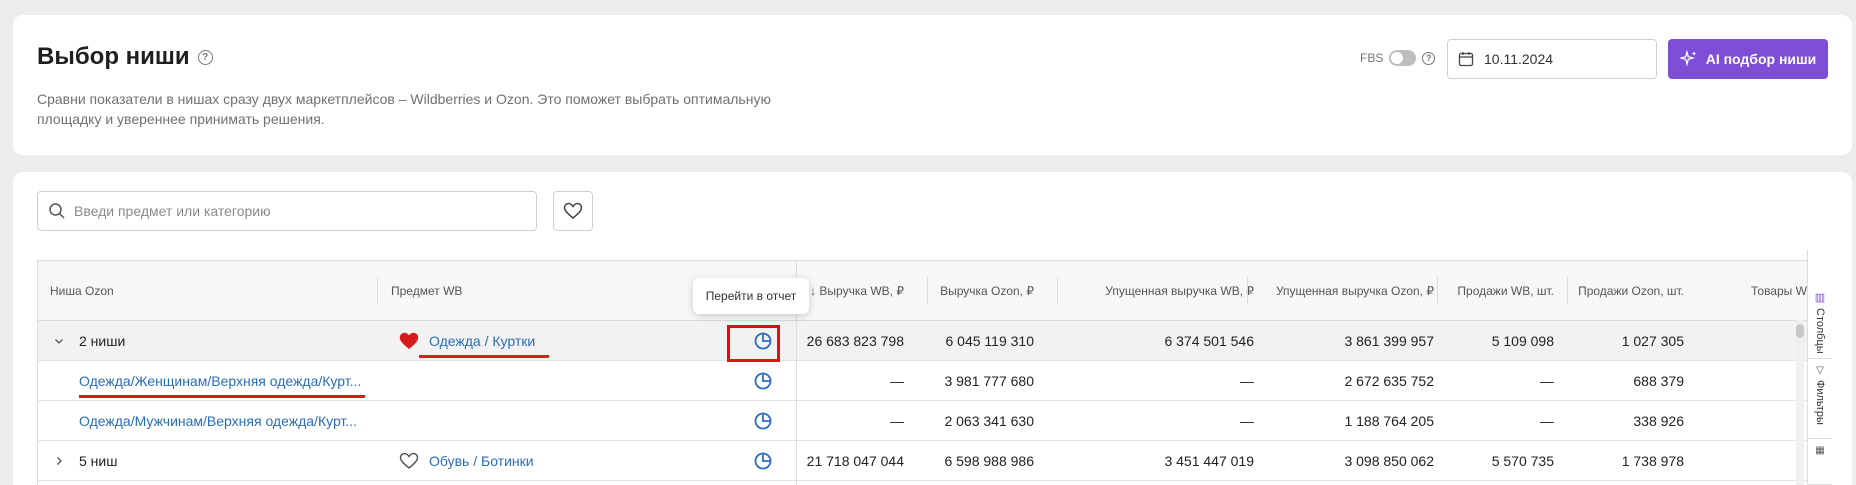 Image resolution: width=1856 pixels, height=485 pixels. I want to click on page-title: Выбор ниши ?, so click(125, 57).